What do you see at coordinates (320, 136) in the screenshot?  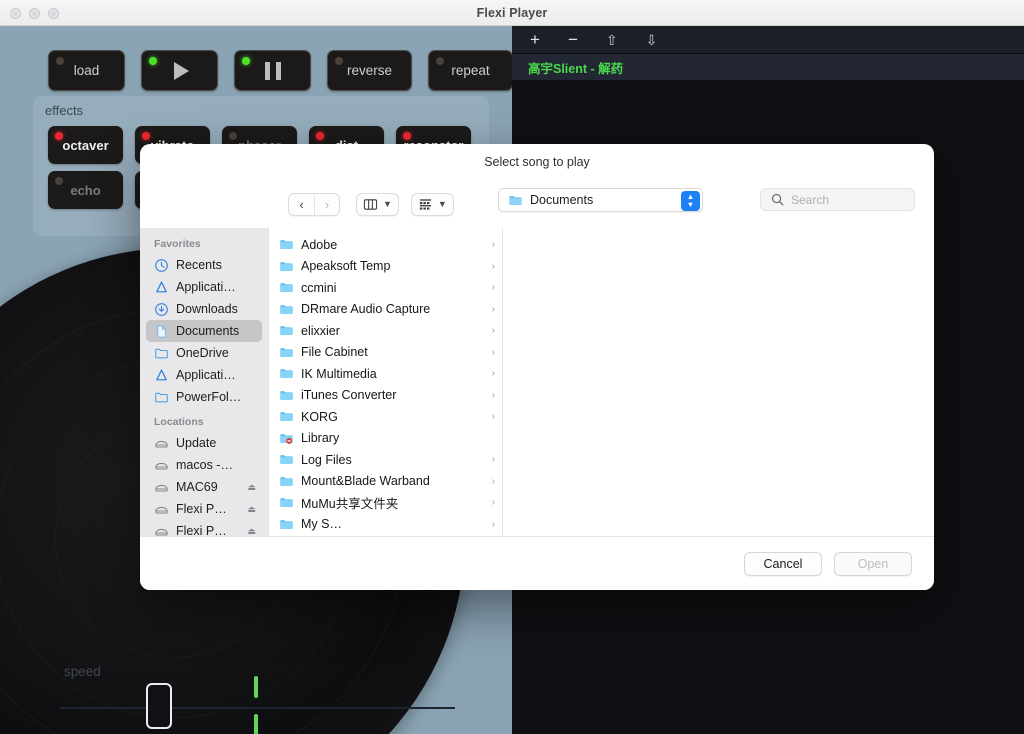 I see `dist-led-icon` at bounding box center [320, 136].